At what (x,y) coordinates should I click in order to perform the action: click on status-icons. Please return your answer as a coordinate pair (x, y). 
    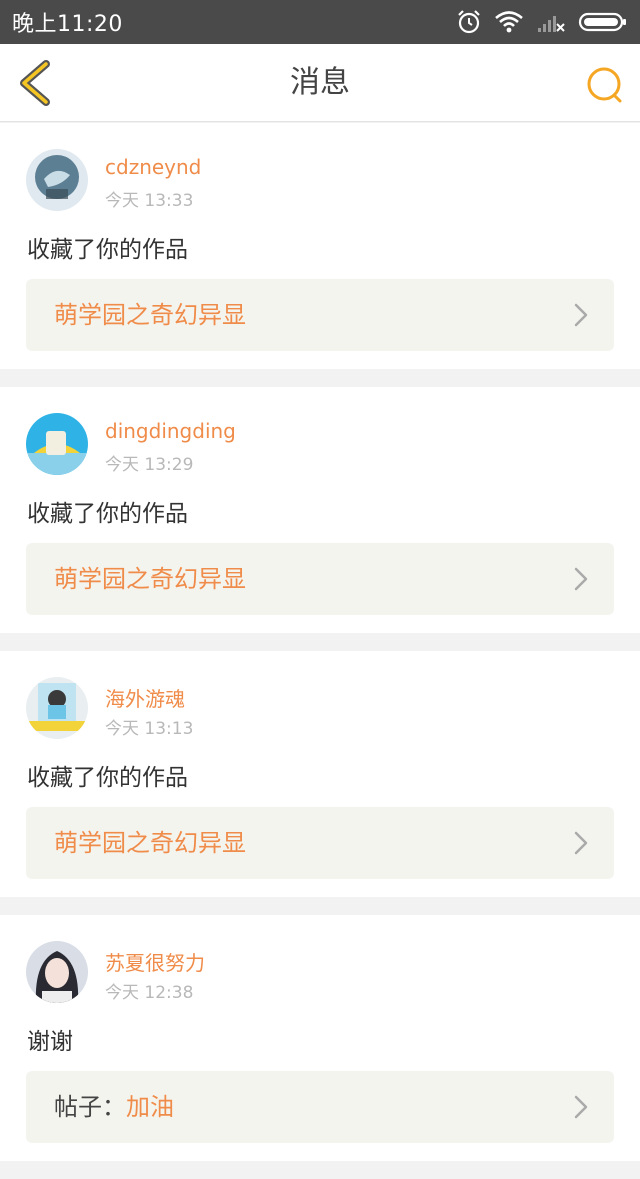
    Looking at the image, I should click on (542, 22).